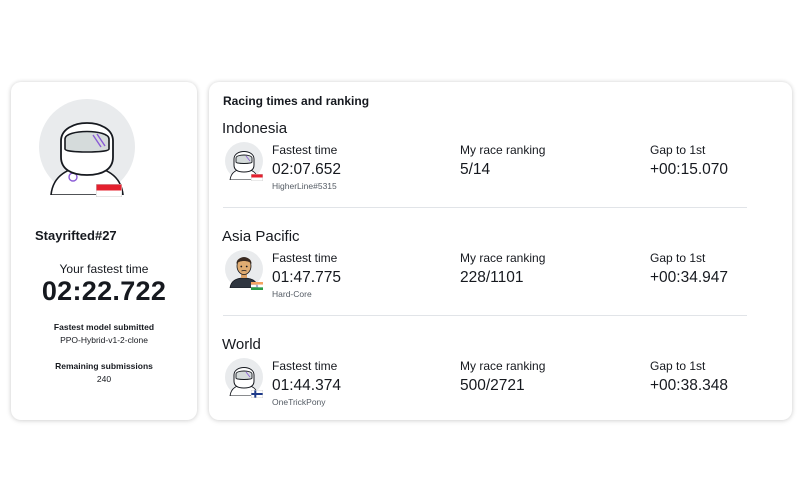 The width and height of the screenshot is (800, 497). I want to click on gap-value: +00:15.070, so click(689, 169).